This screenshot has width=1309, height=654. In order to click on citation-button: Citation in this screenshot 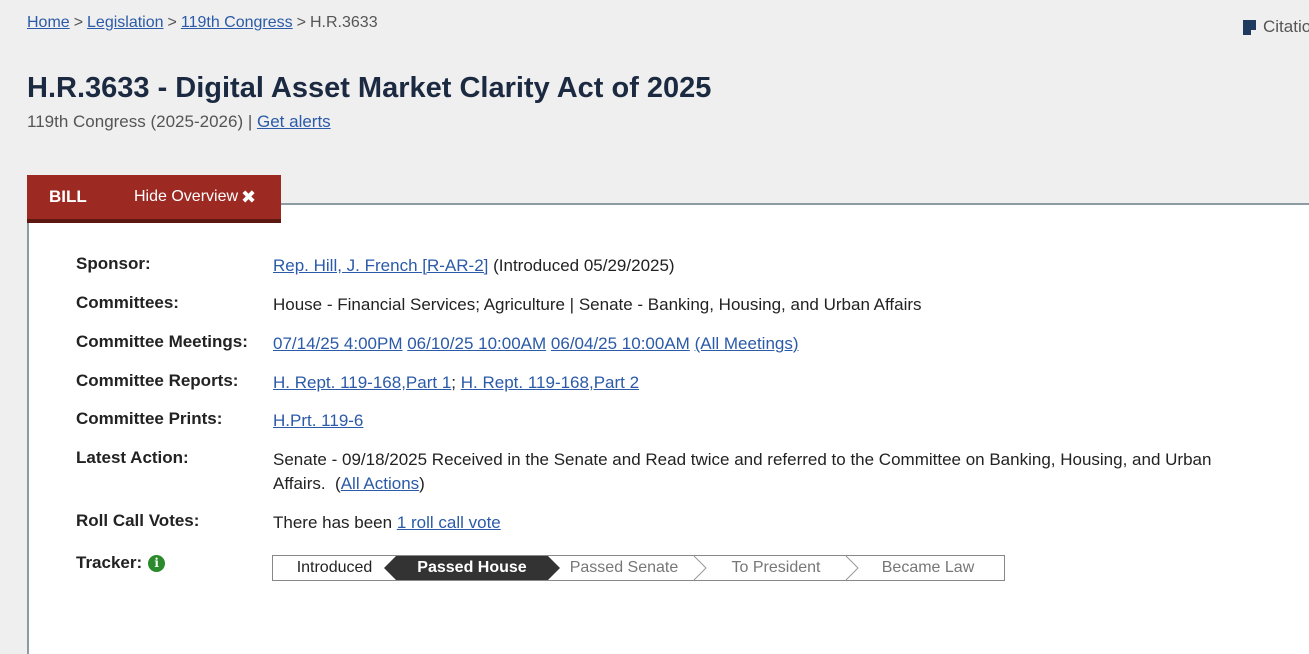, I will do `click(1276, 27)`.